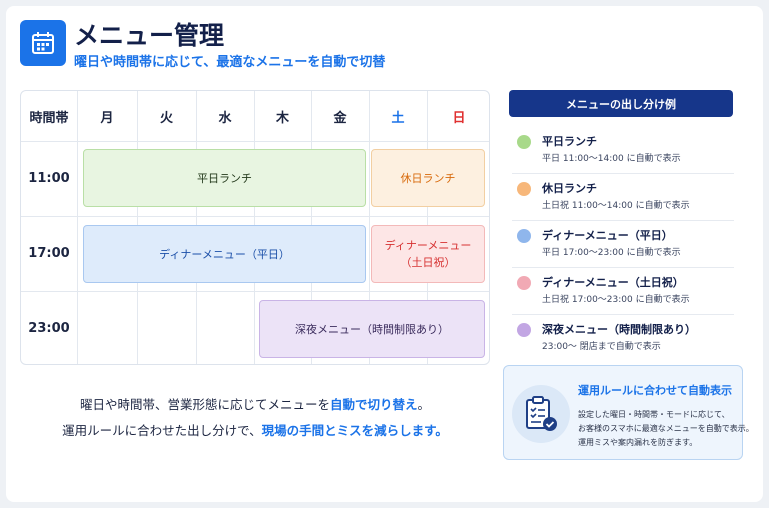 Image resolution: width=769 pixels, height=508 pixels. Describe the element at coordinates (340, 118) in the screenshot. I see `day-header-fri: 金` at that location.